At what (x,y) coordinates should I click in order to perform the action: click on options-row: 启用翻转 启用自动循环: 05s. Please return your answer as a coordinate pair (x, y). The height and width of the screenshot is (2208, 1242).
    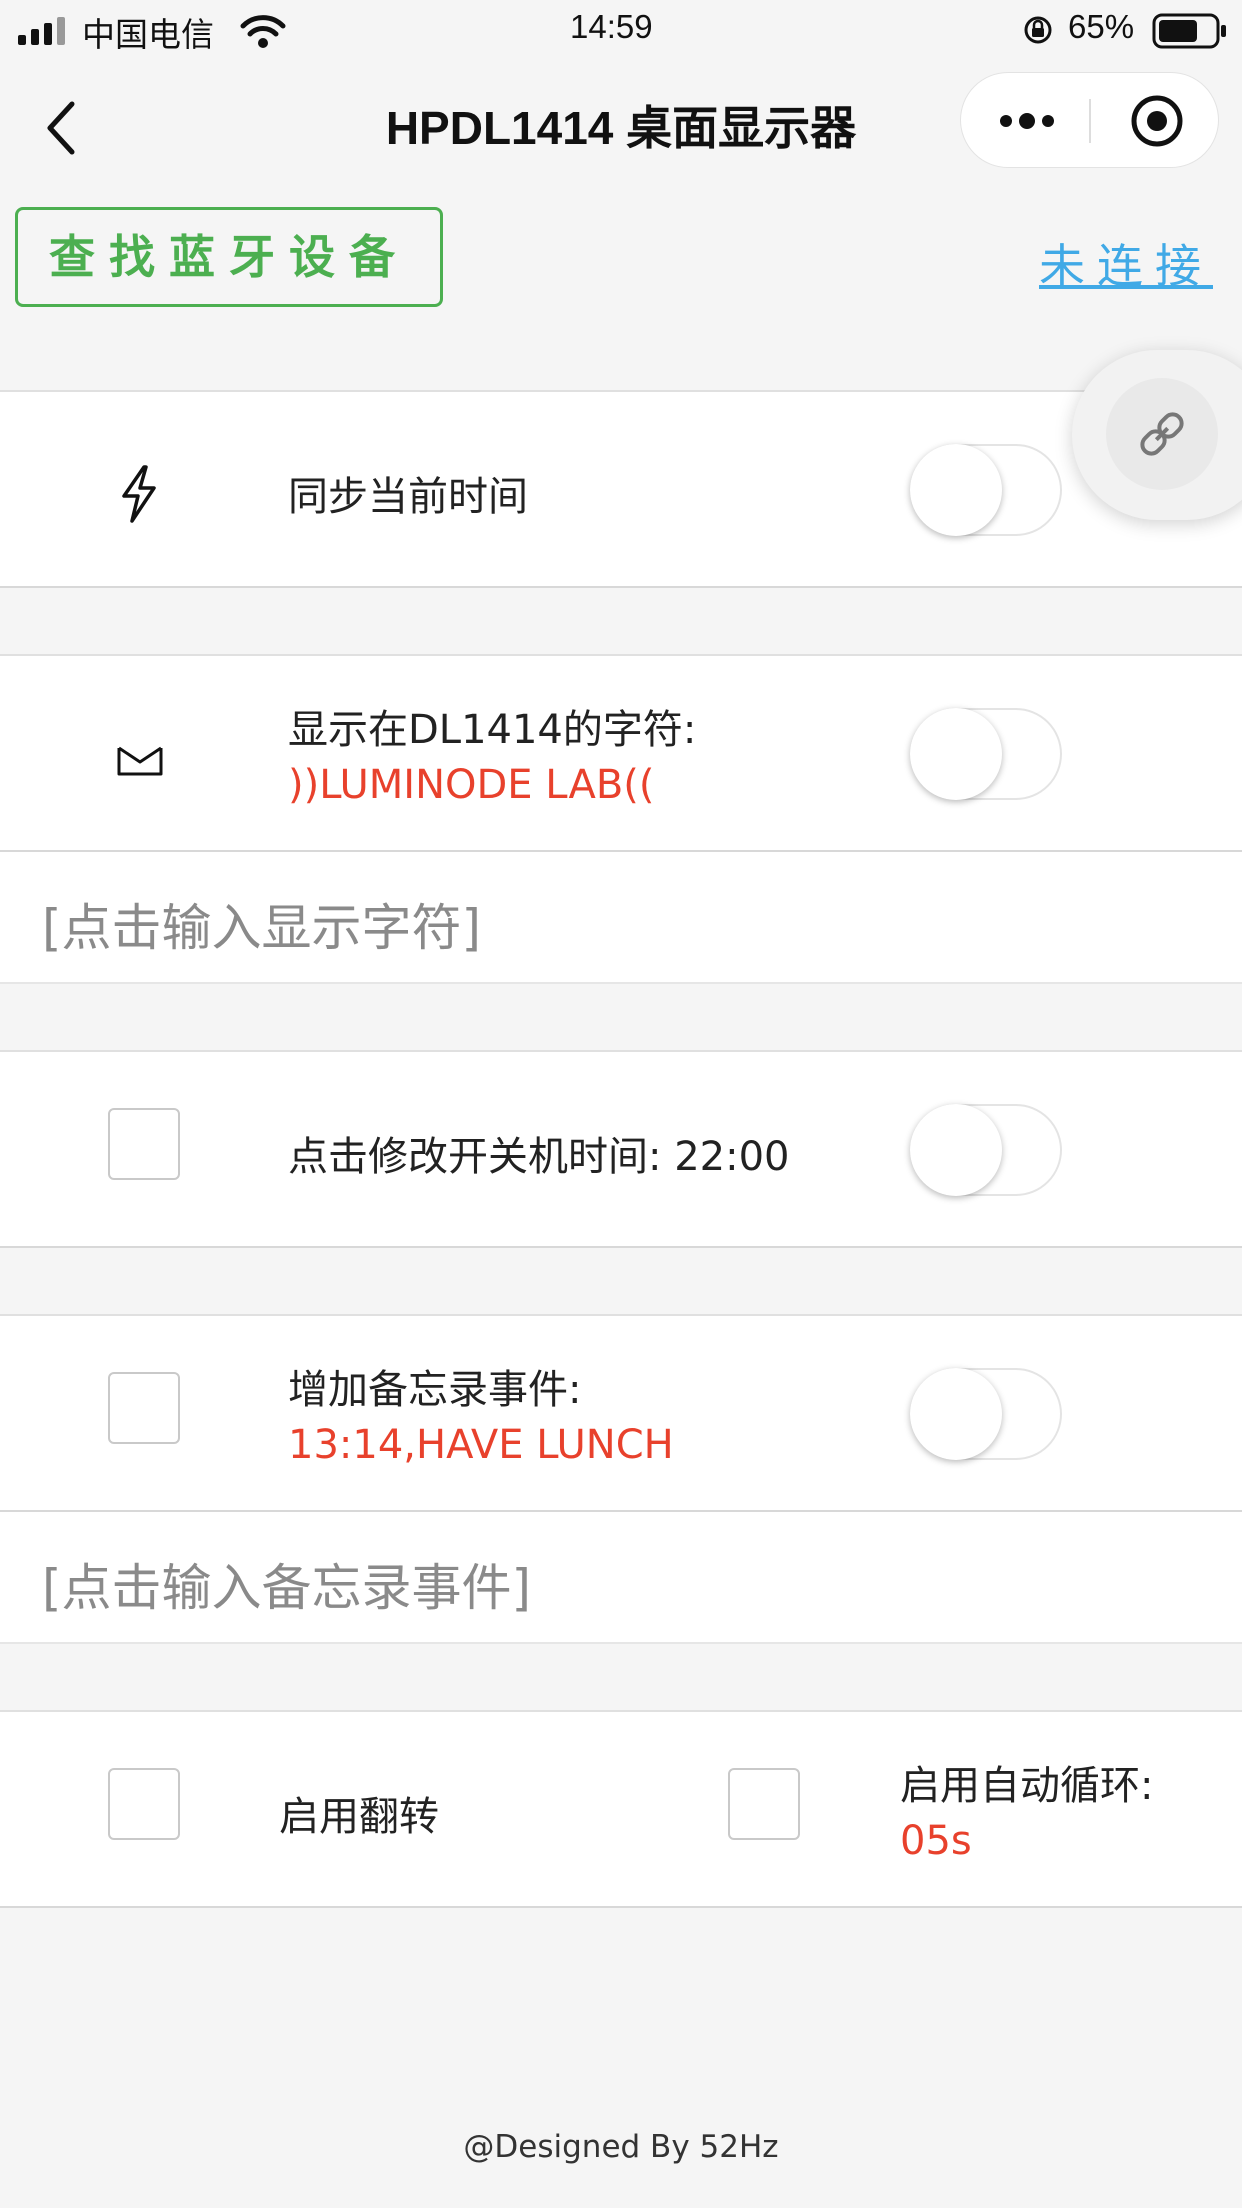
    Looking at the image, I should click on (621, 1809).